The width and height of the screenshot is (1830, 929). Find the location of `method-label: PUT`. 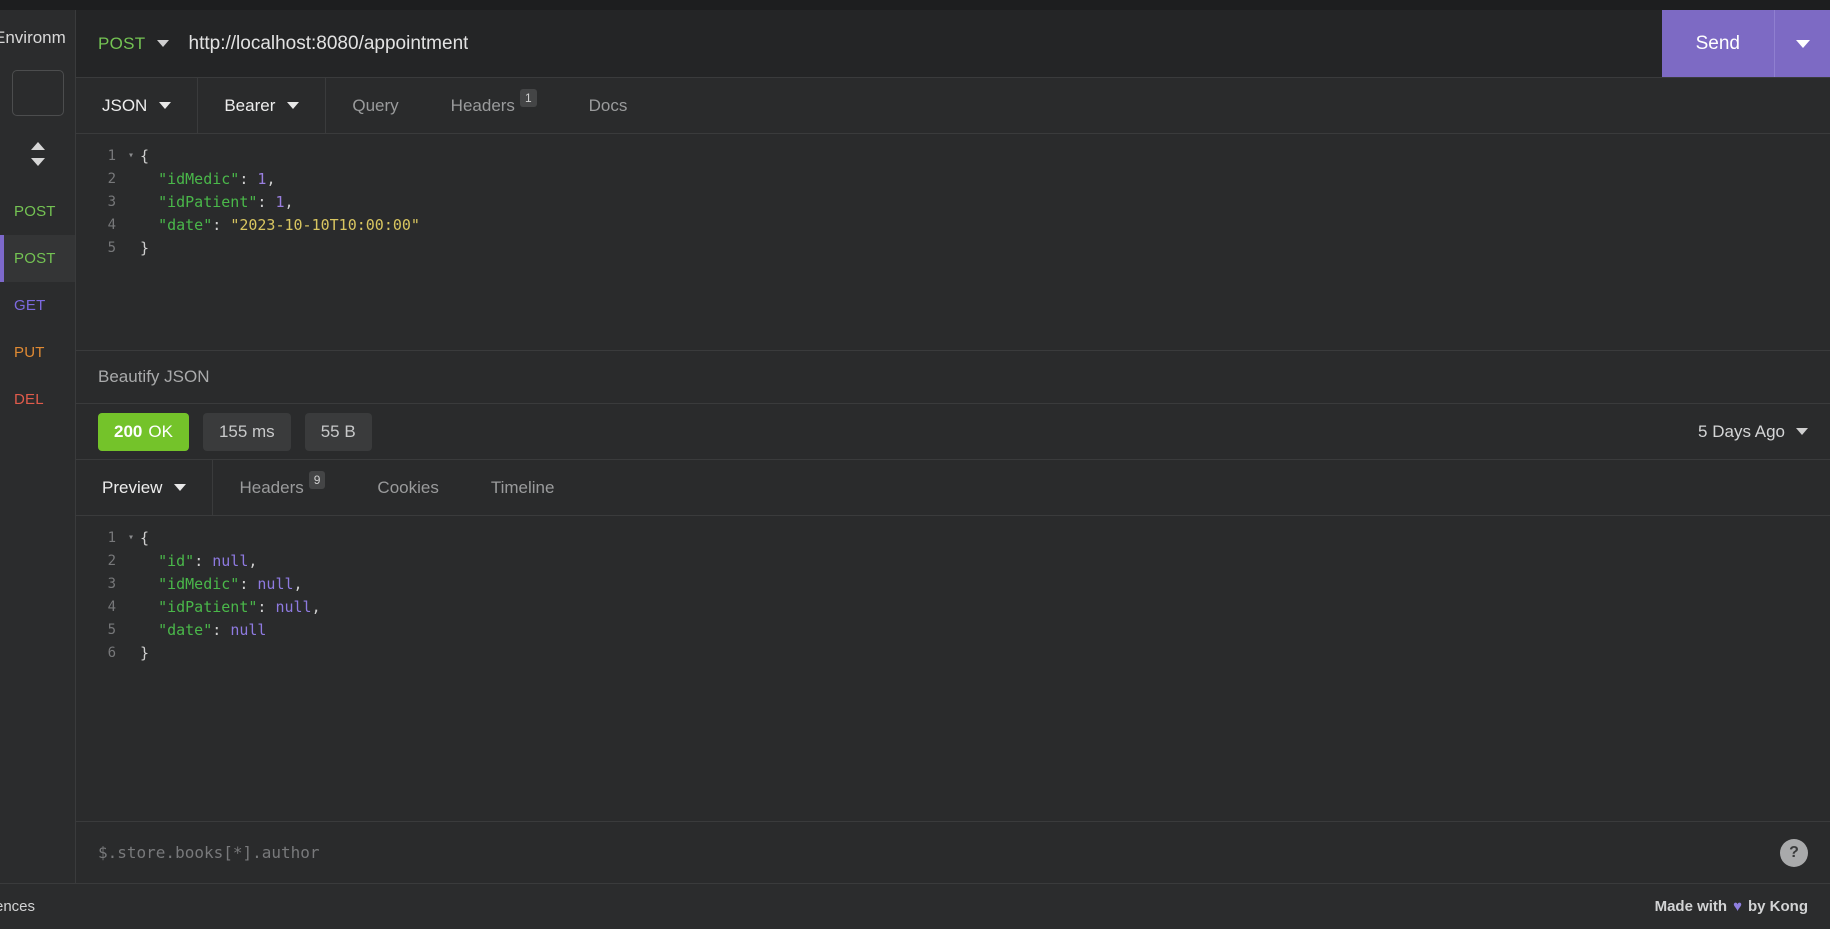

method-label: PUT is located at coordinates (29, 352).